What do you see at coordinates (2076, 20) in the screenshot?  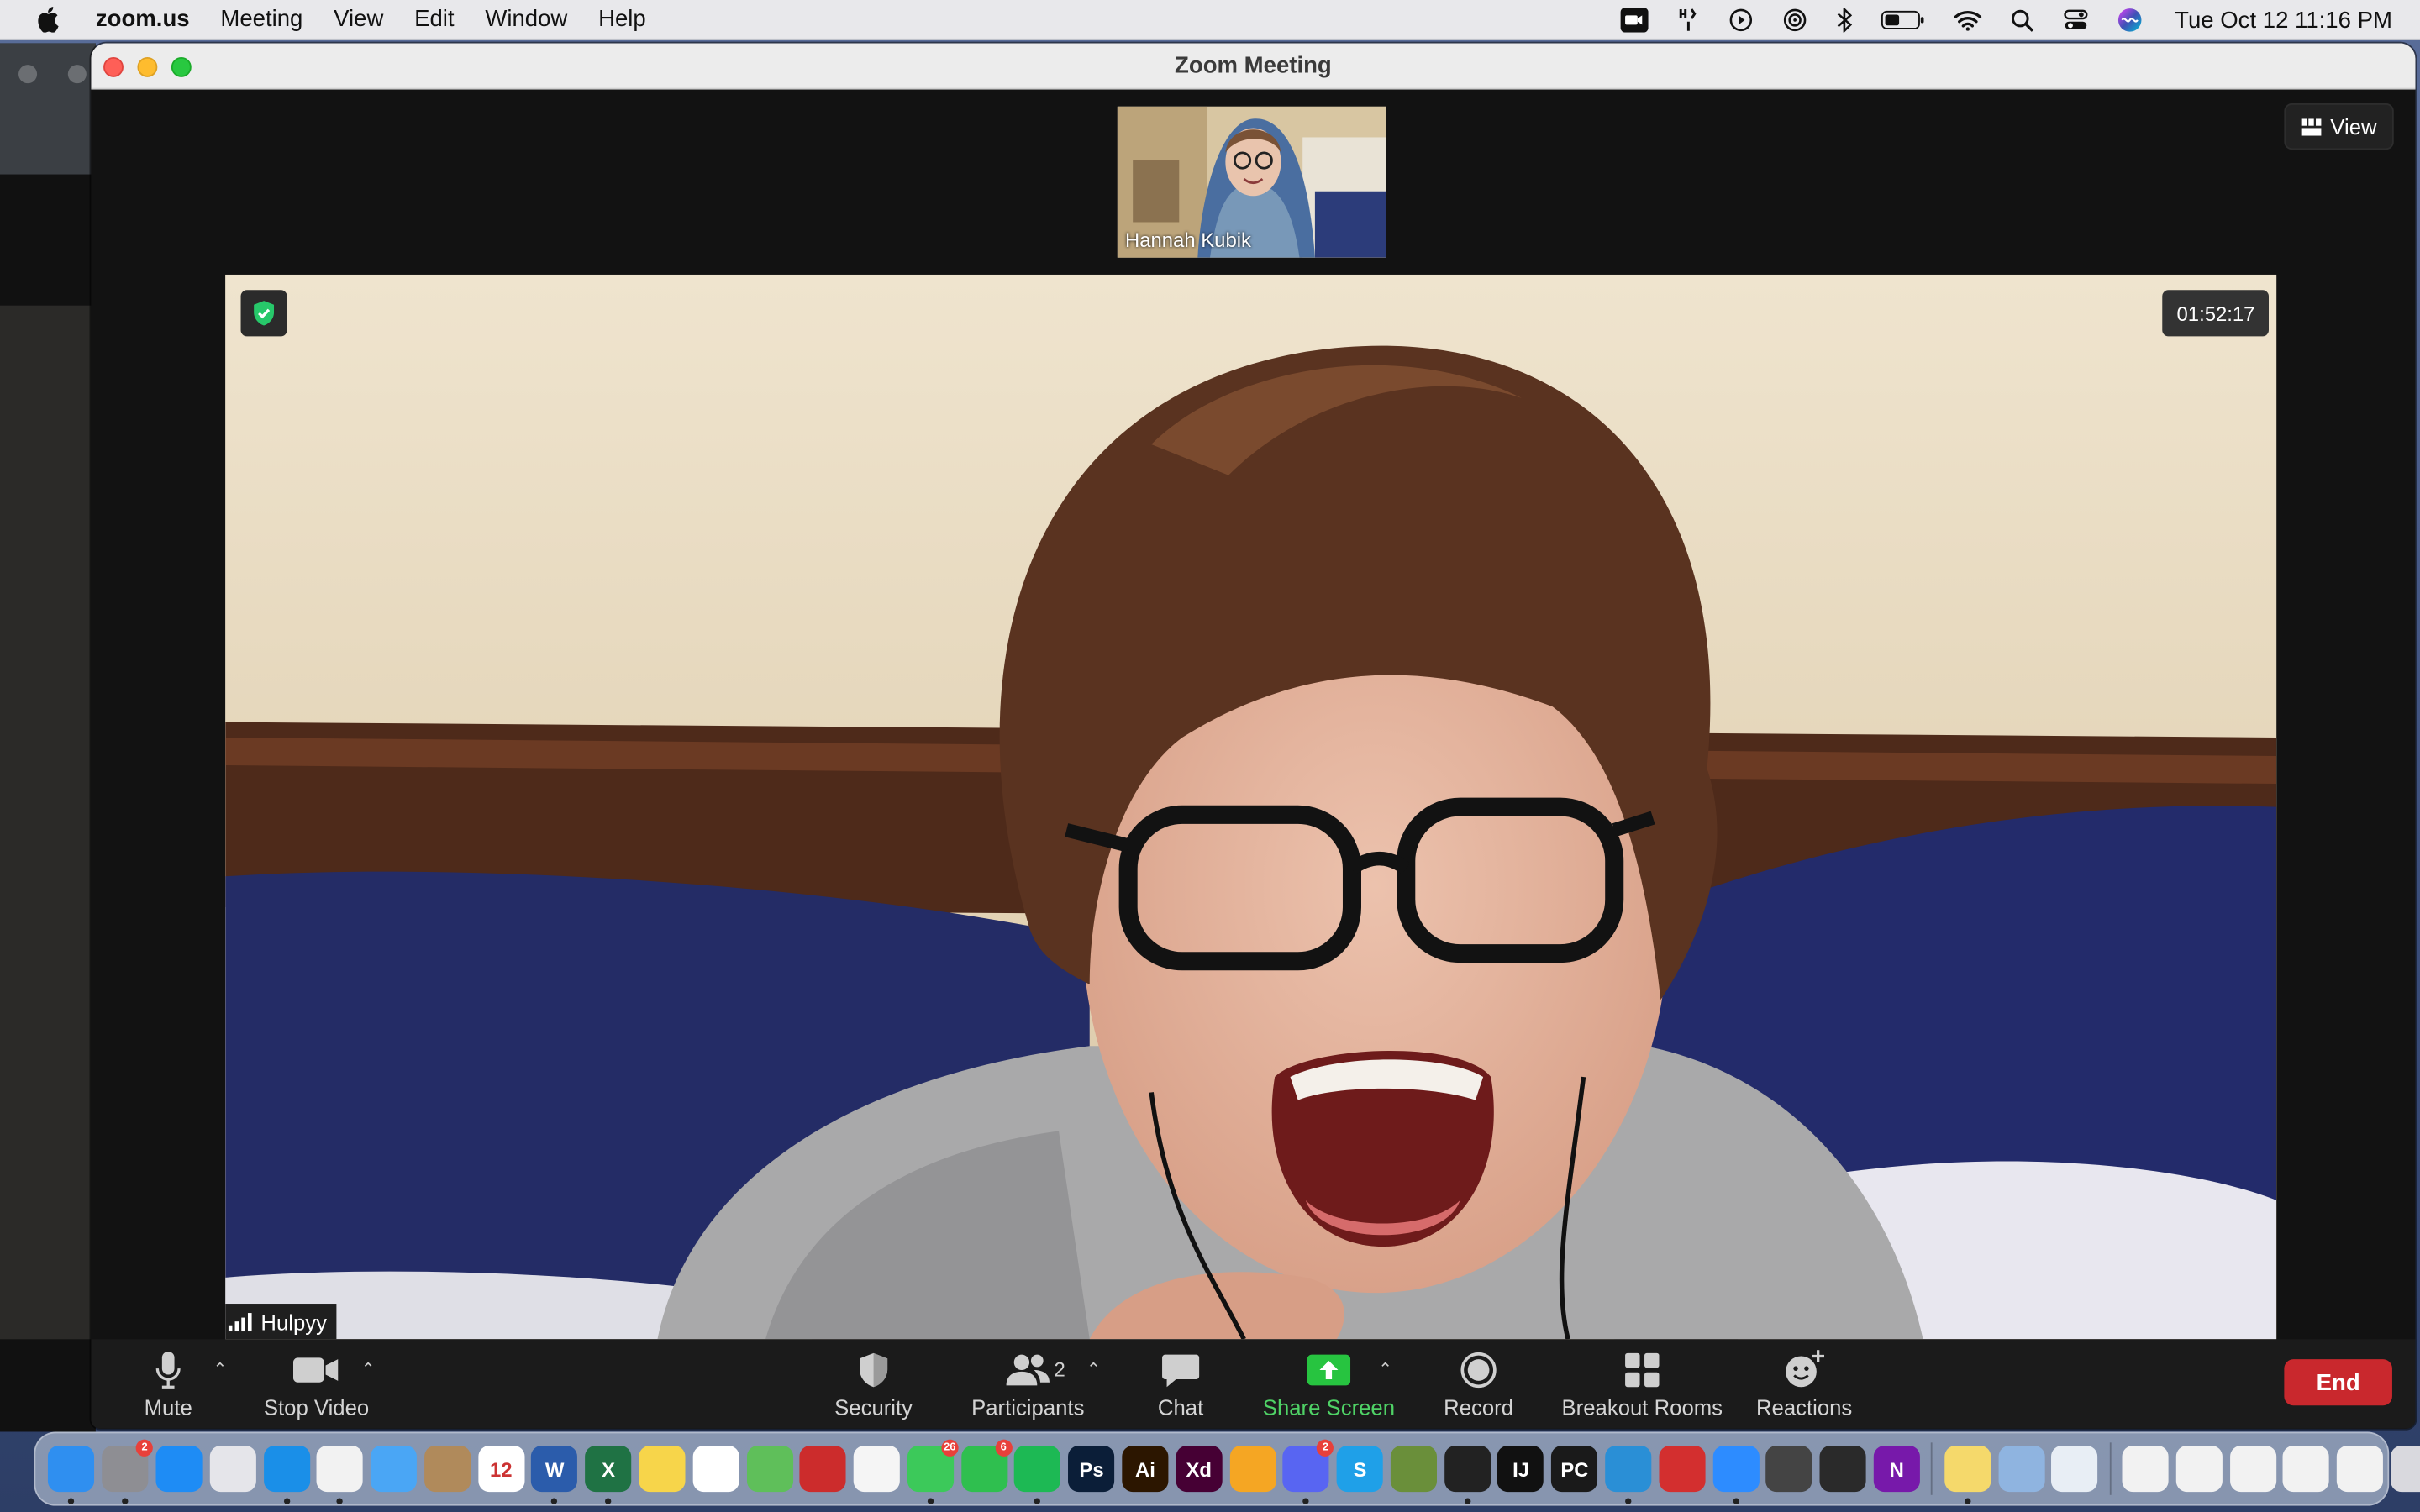 I see `control-center-icon` at bounding box center [2076, 20].